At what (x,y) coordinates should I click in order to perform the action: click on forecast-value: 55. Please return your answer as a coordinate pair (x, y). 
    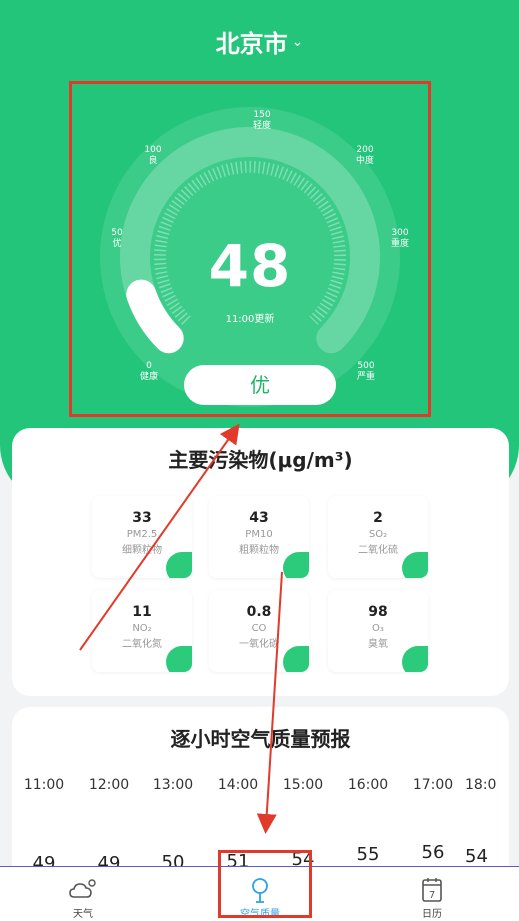
    Looking at the image, I should click on (368, 854).